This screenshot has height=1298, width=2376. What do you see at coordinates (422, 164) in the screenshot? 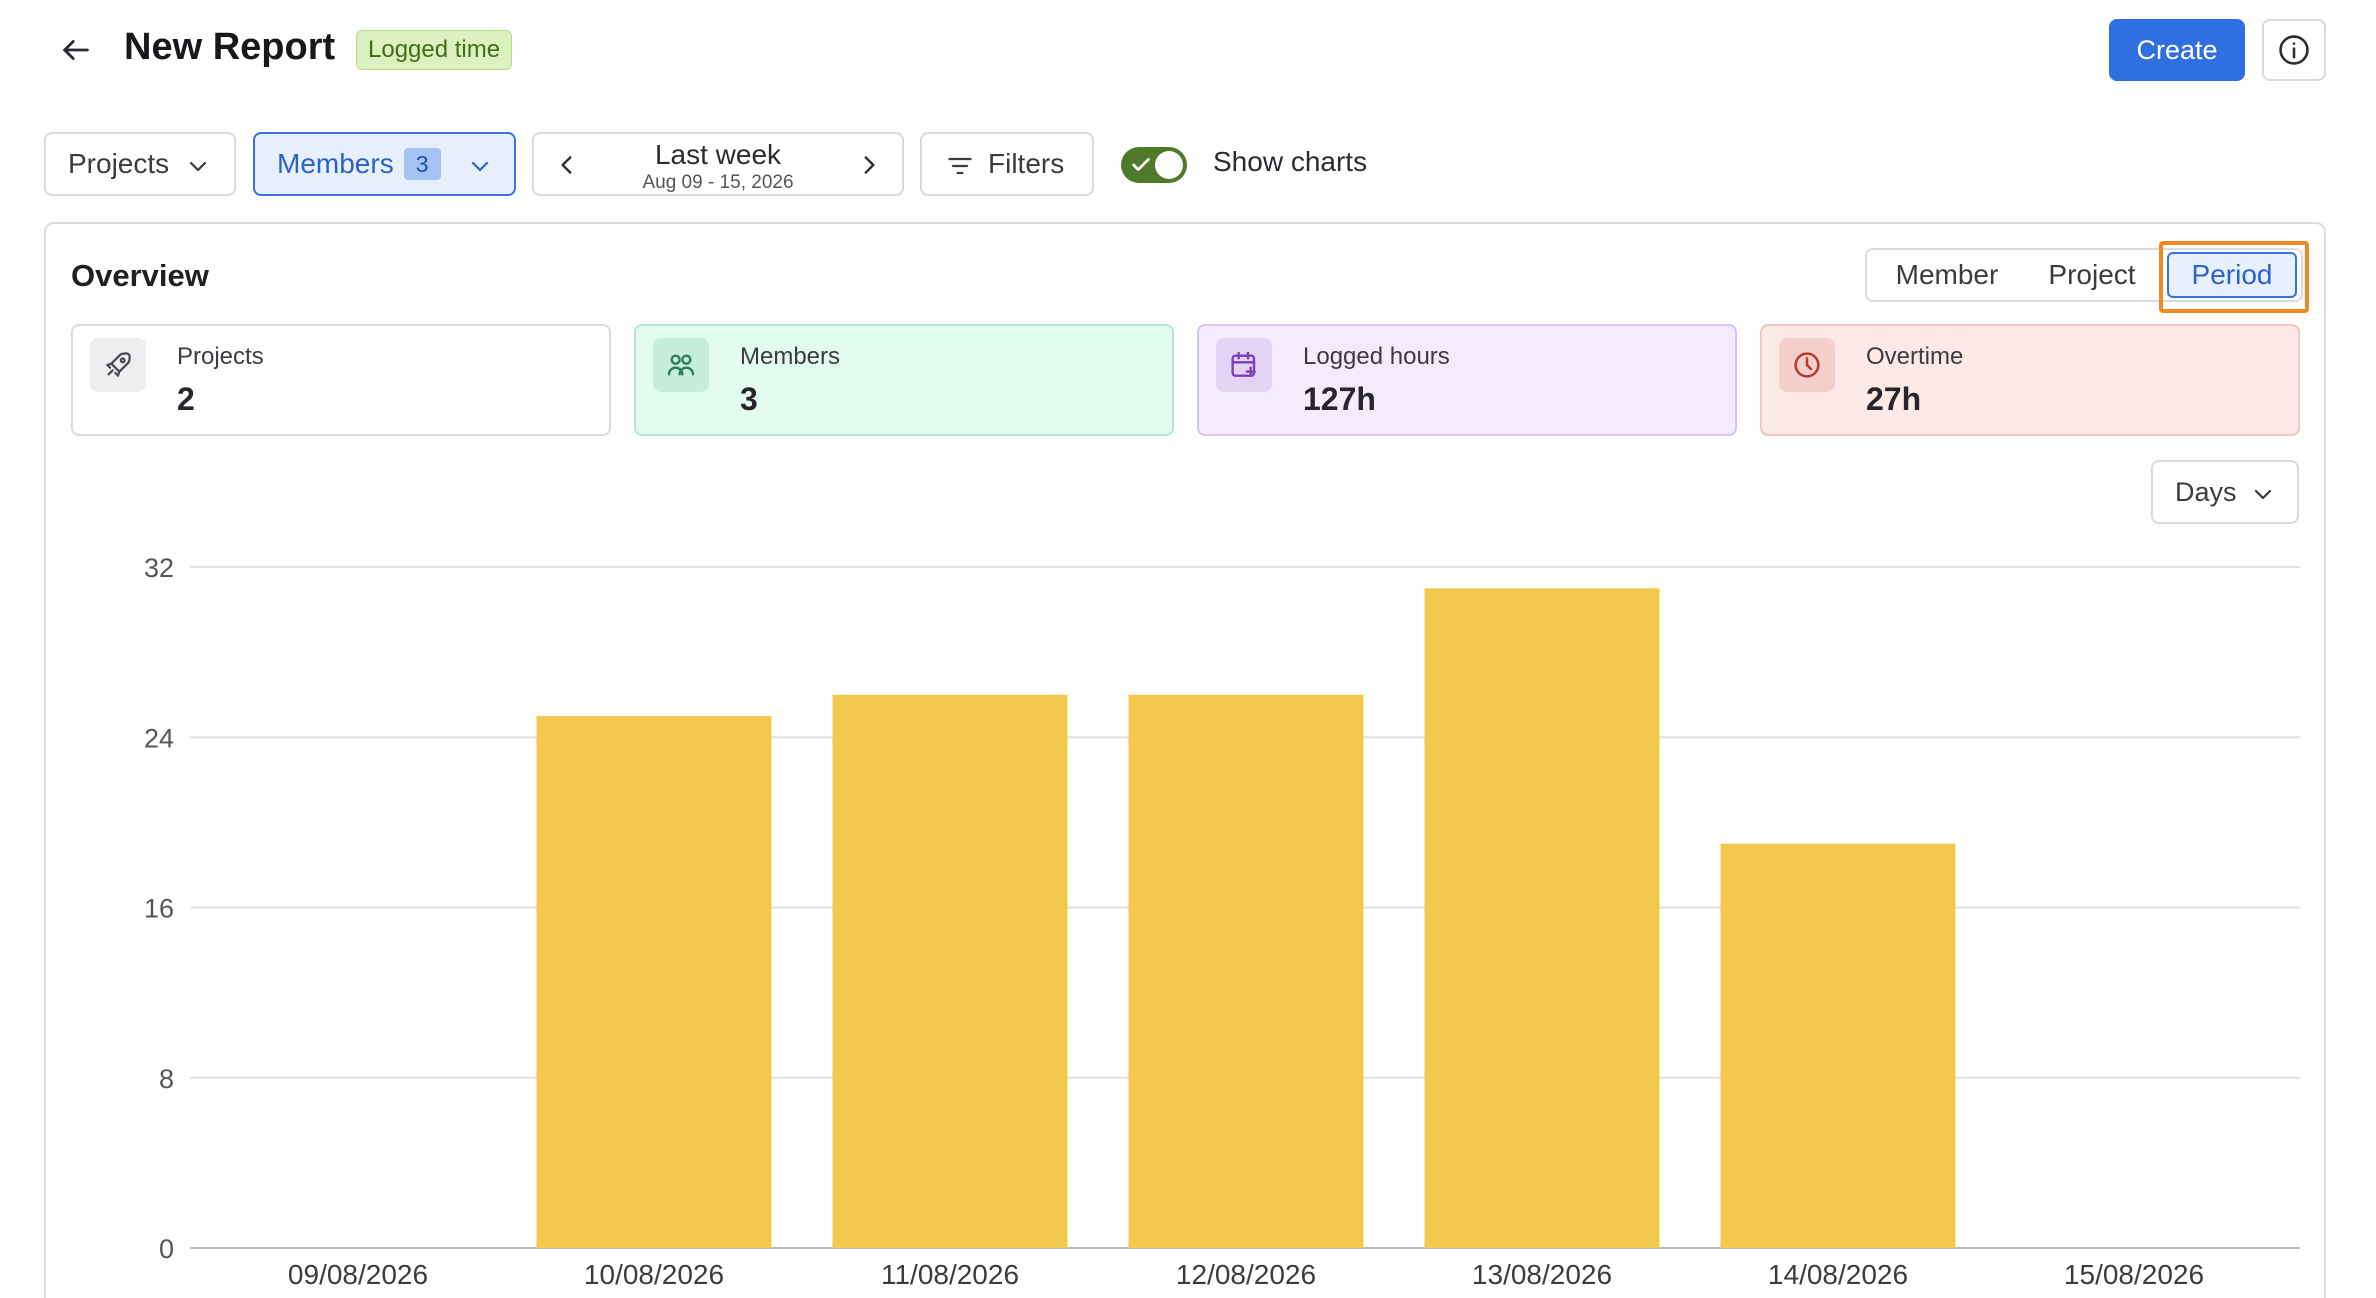
I see `members-count-badge: 3` at bounding box center [422, 164].